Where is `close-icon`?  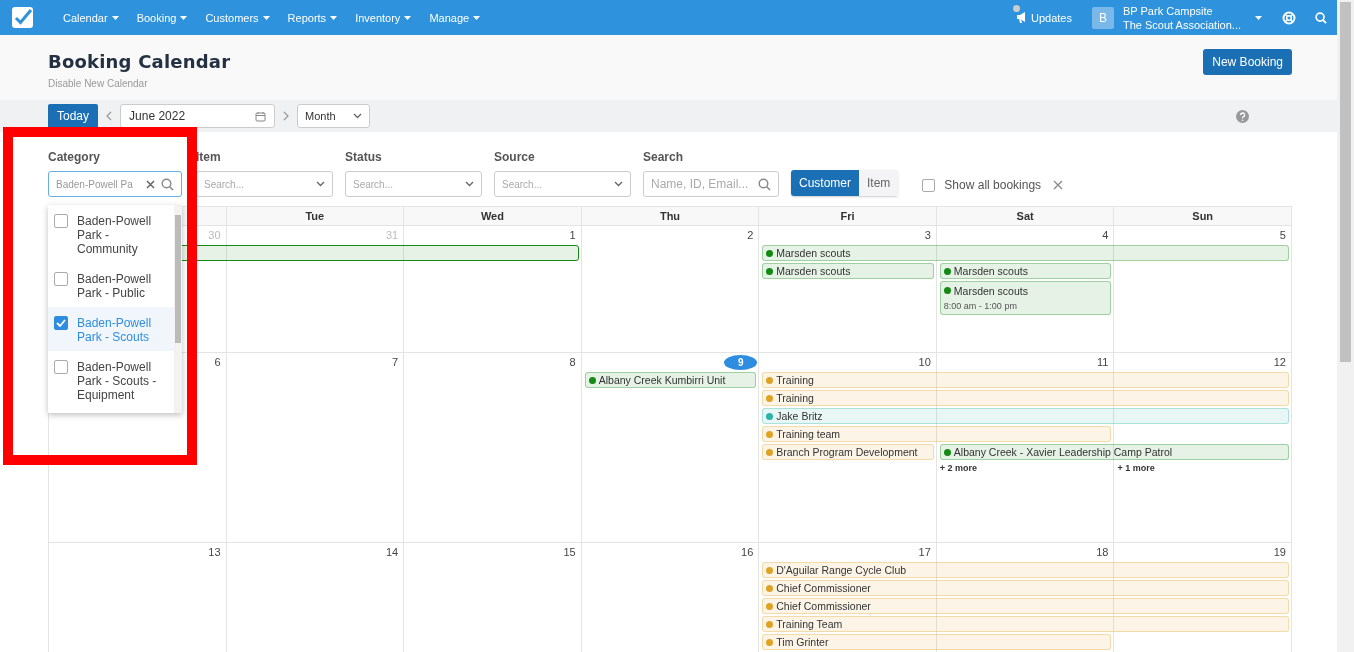 close-icon is located at coordinates (1058, 185).